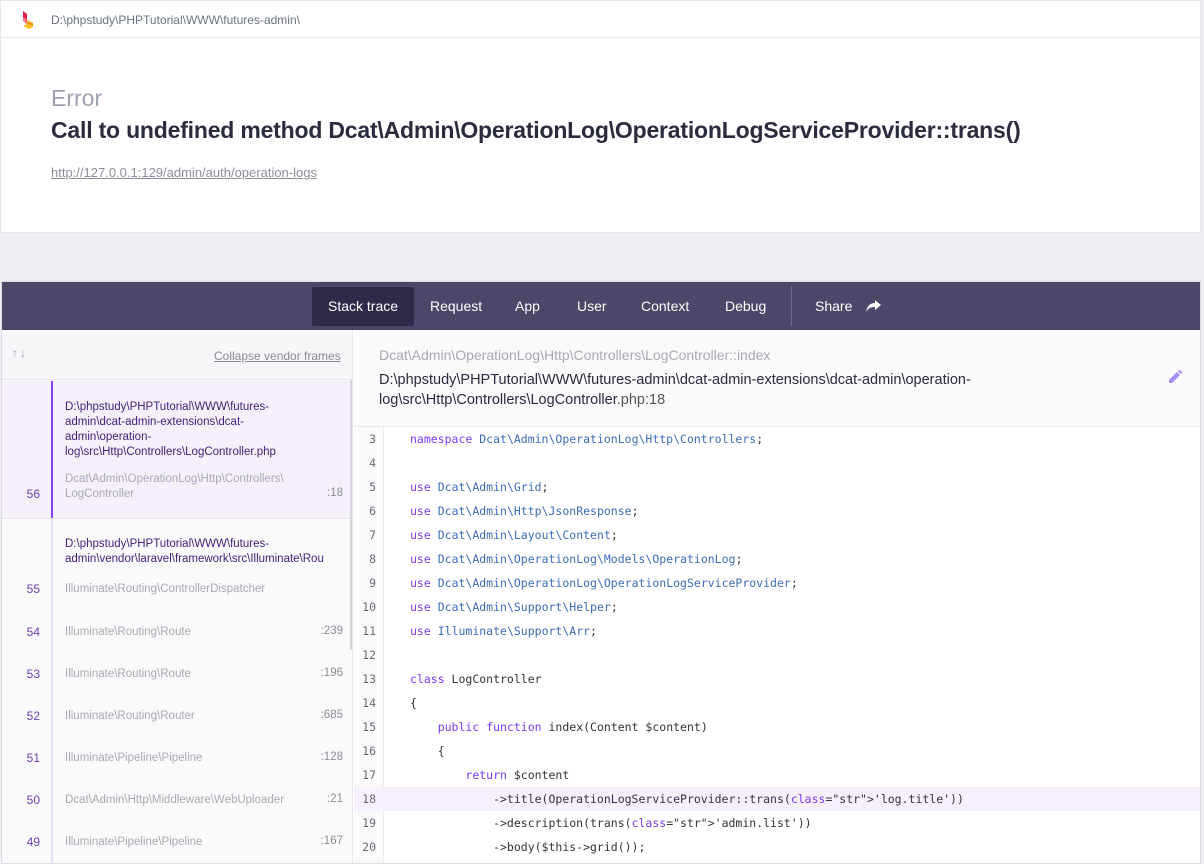  What do you see at coordinates (33, 632) in the screenshot?
I see `frame-number: 54` at bounding box center [33, 632].